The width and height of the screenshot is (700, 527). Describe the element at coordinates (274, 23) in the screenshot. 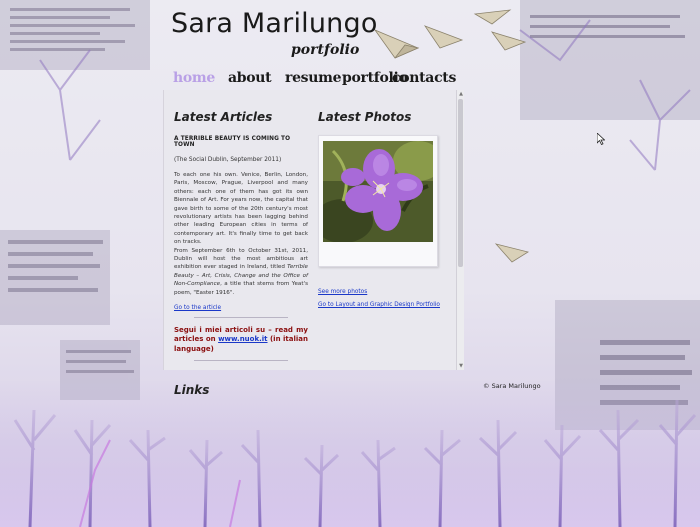

I see `site-title: Sara Marilungo` at that location.